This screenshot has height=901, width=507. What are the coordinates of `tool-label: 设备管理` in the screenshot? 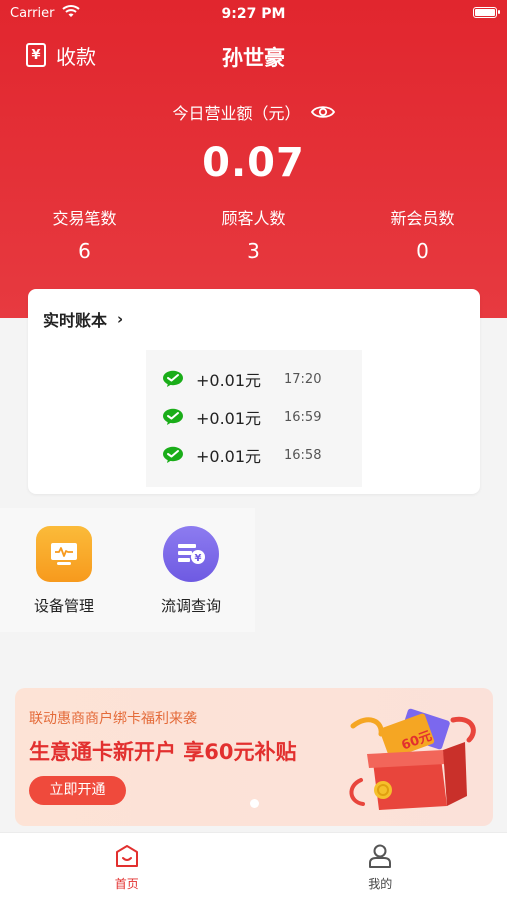 It's located at (64, 605).